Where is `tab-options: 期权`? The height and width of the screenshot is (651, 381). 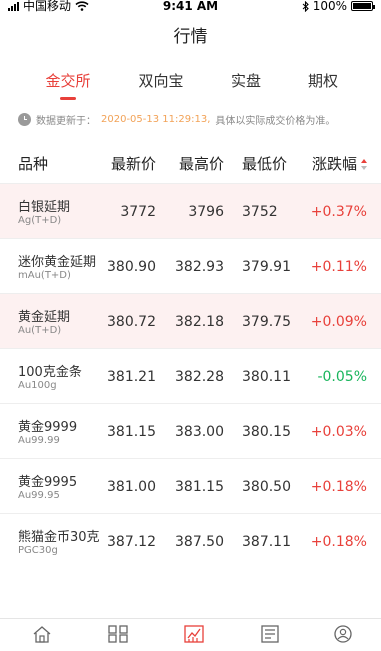 tab-options: 期权 is located at coordinates (323, 80).